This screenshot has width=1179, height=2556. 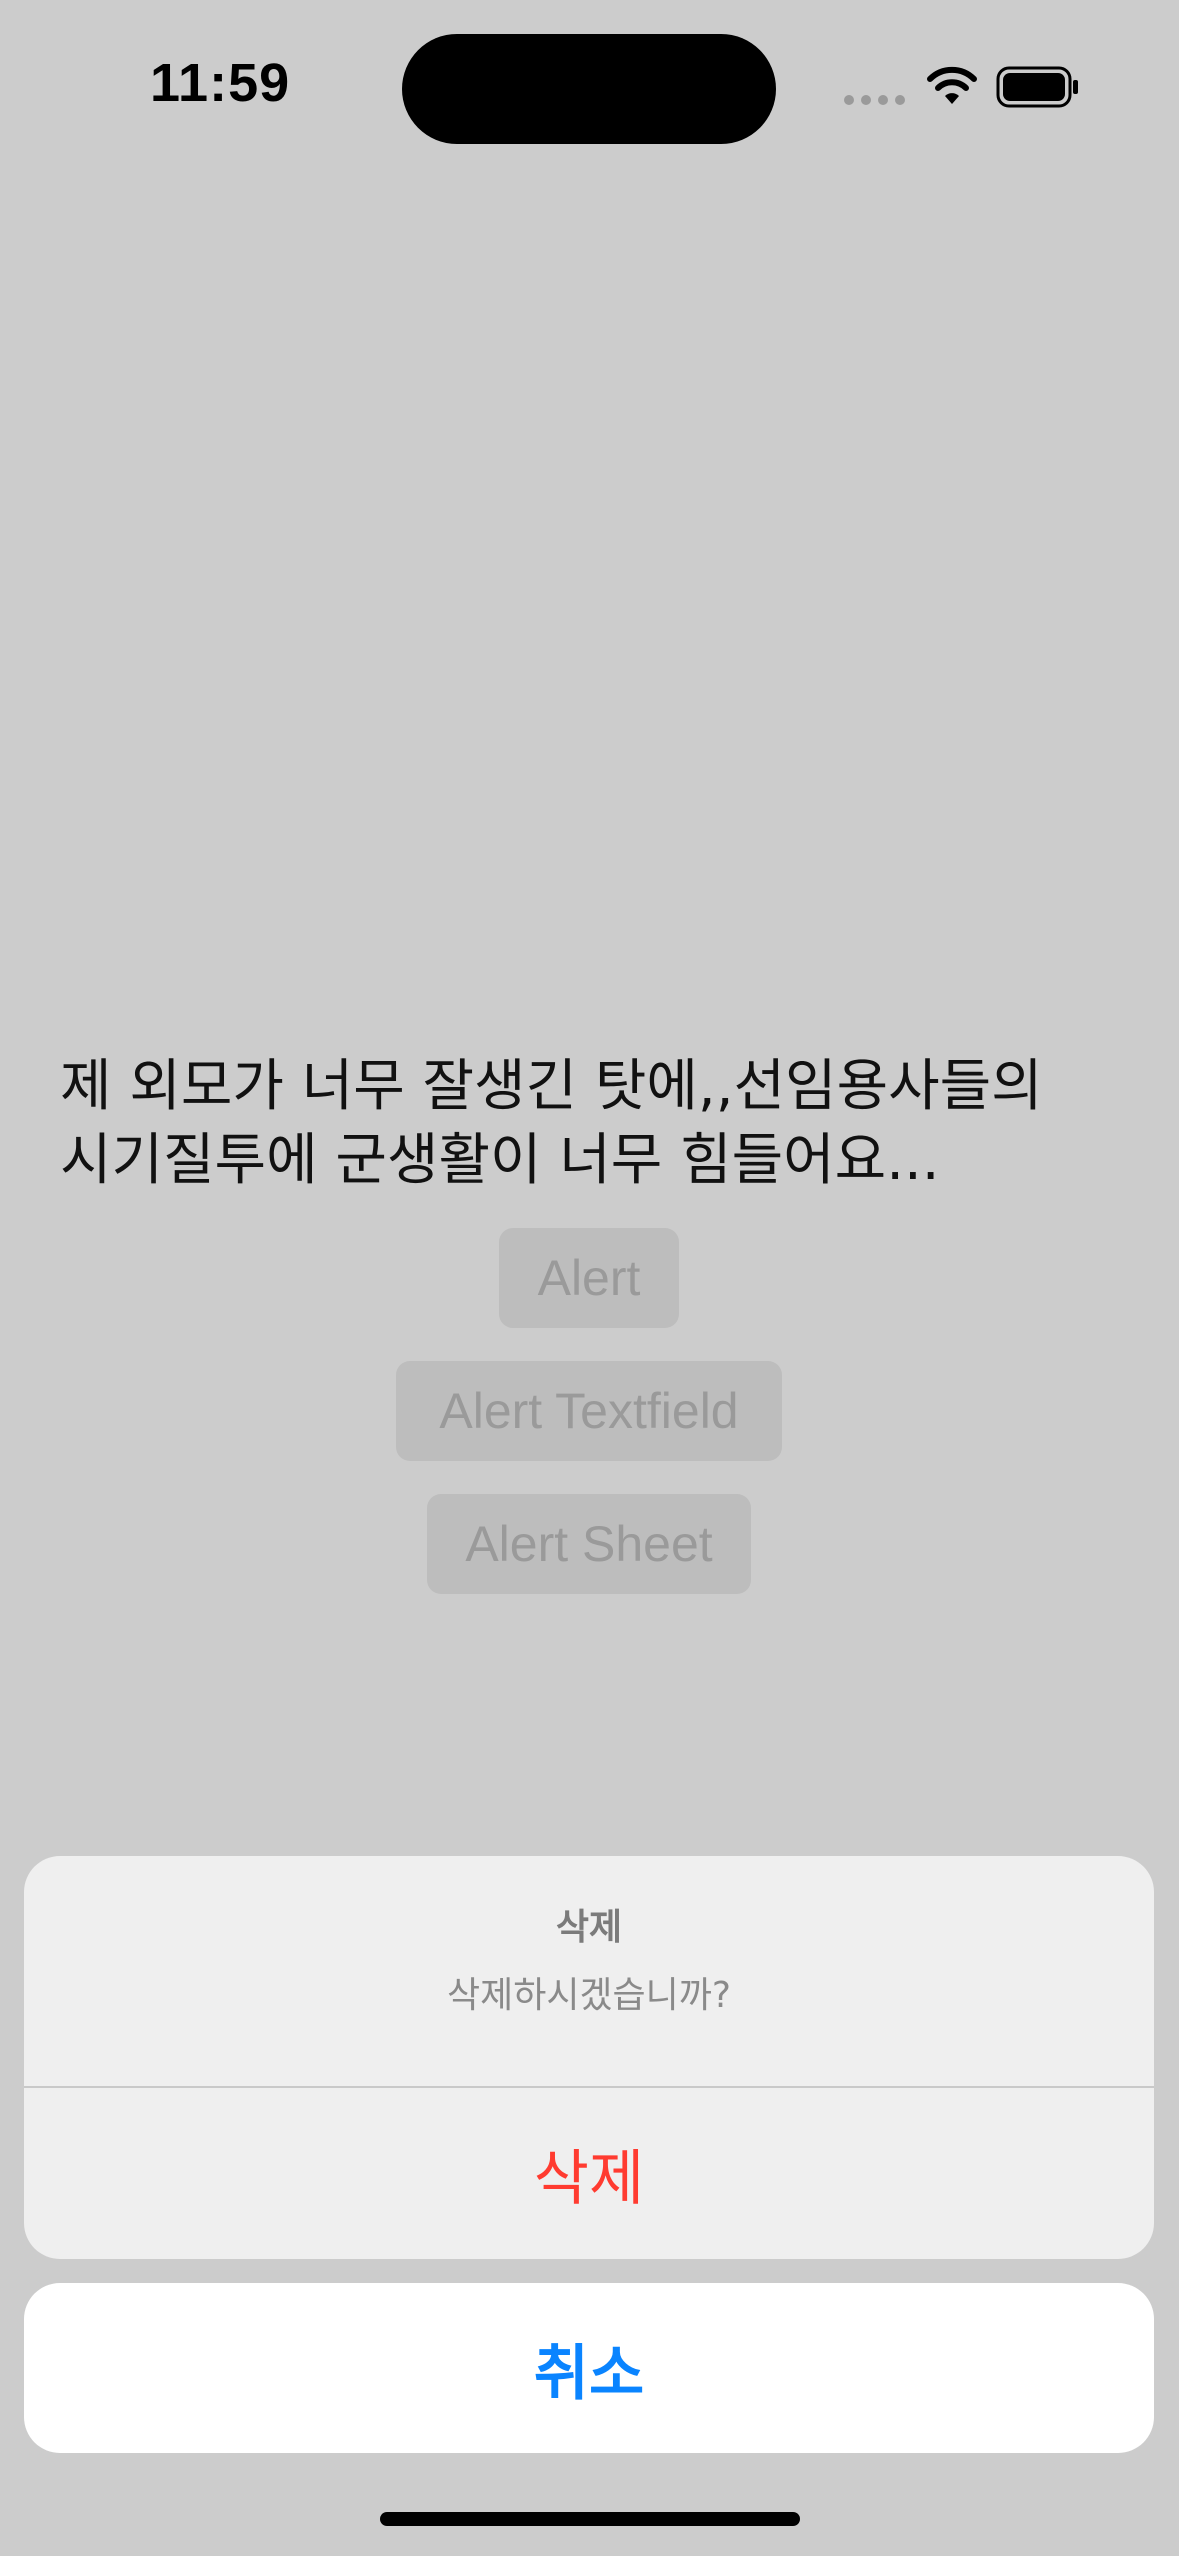 I want to click on wifi-icon, so click(x=952, y=85).